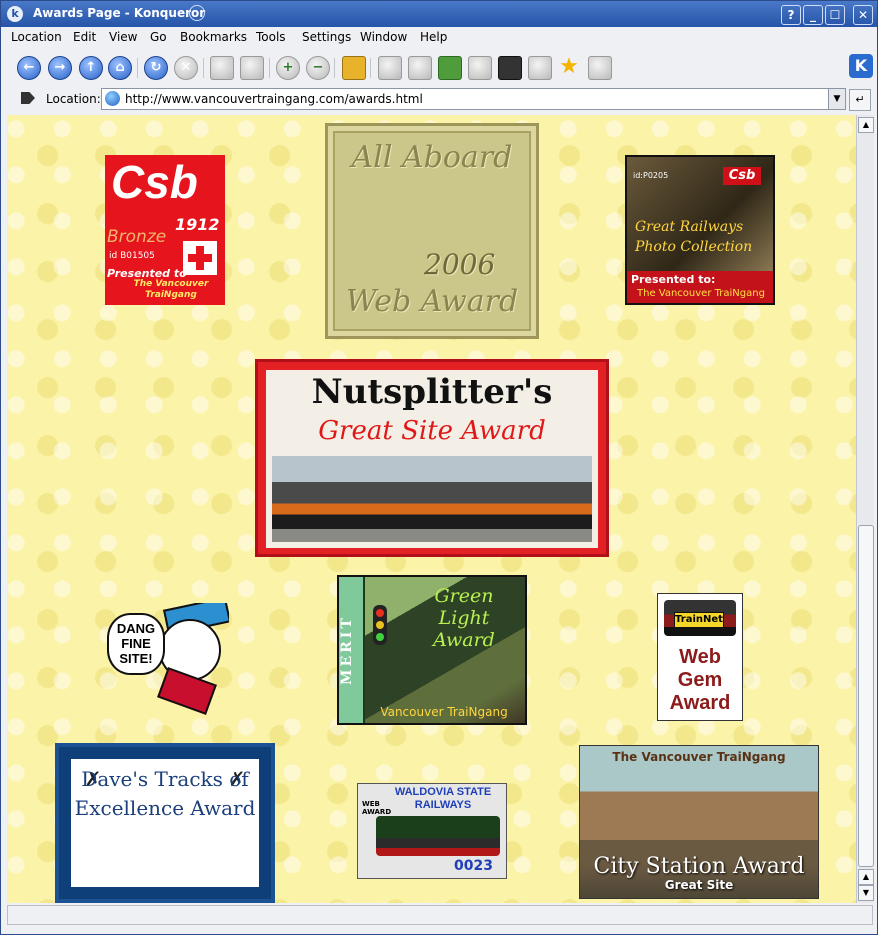  What do you see at coordinates (865, 509) in the screenshot?
I see `vertical-scrollbar: ▲ ▲ ▼` at bounding box center [865, 509].